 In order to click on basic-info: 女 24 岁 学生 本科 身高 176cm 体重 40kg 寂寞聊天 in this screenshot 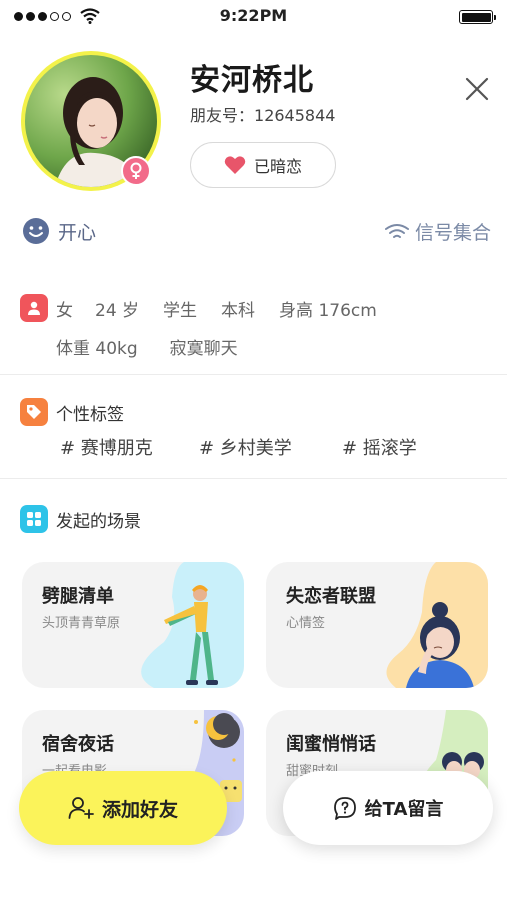, I will do `click(198, 326)`.